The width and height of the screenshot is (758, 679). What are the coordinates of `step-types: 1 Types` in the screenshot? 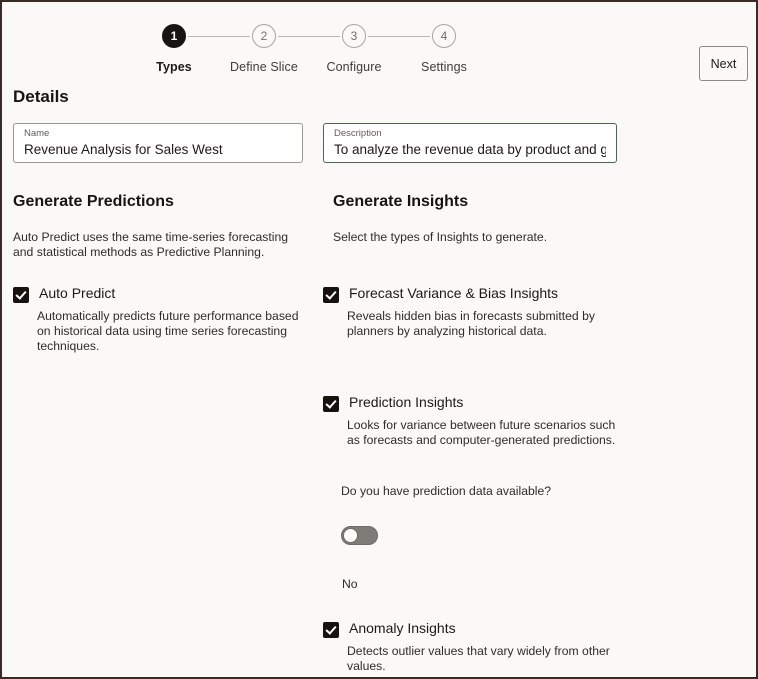 It's located at (174, 49).